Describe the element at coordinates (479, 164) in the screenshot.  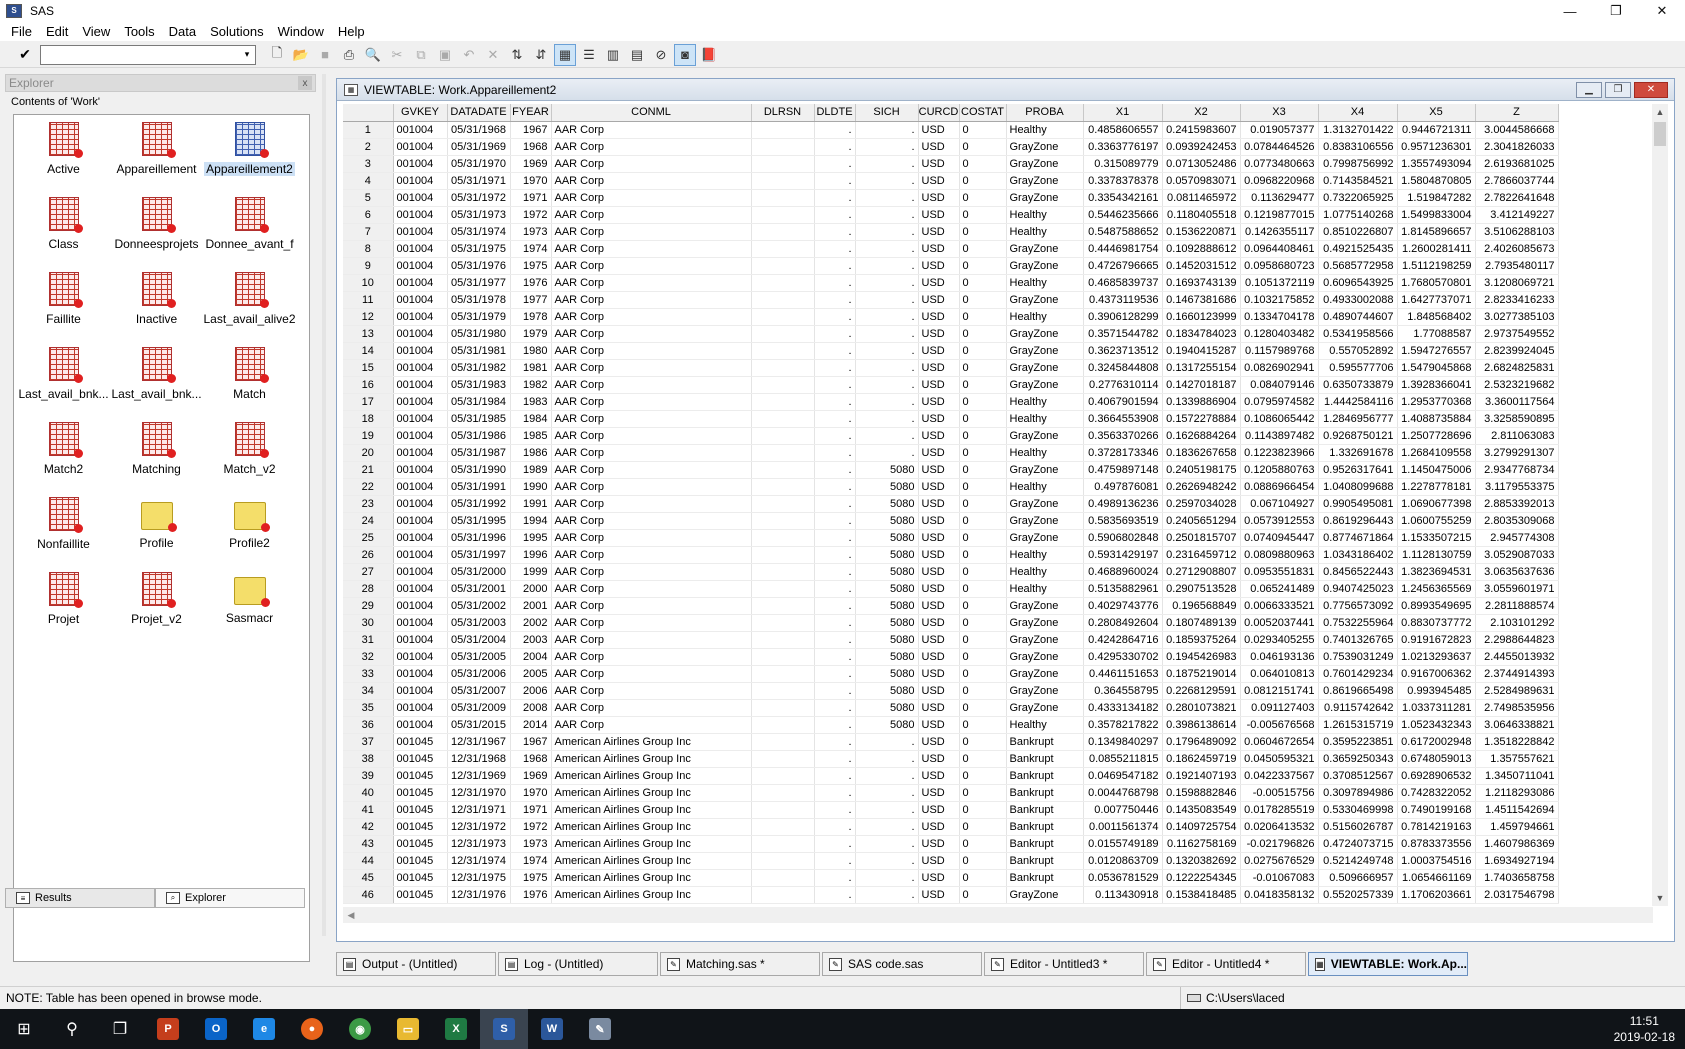
I see `table-cell: 05/31/1970` at that location.